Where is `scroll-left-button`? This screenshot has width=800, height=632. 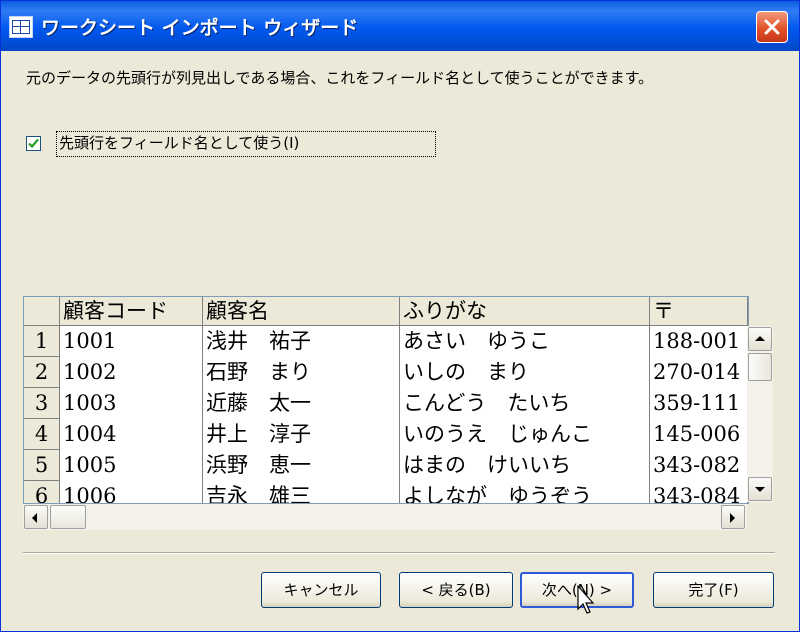
scroll-left-button is located at coordinates (36, 517).